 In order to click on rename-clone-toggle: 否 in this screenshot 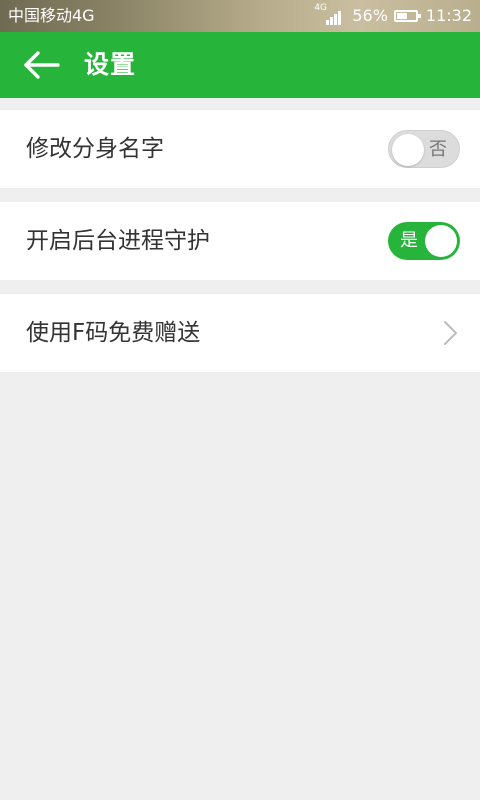, I will do `click(424, 149)`.